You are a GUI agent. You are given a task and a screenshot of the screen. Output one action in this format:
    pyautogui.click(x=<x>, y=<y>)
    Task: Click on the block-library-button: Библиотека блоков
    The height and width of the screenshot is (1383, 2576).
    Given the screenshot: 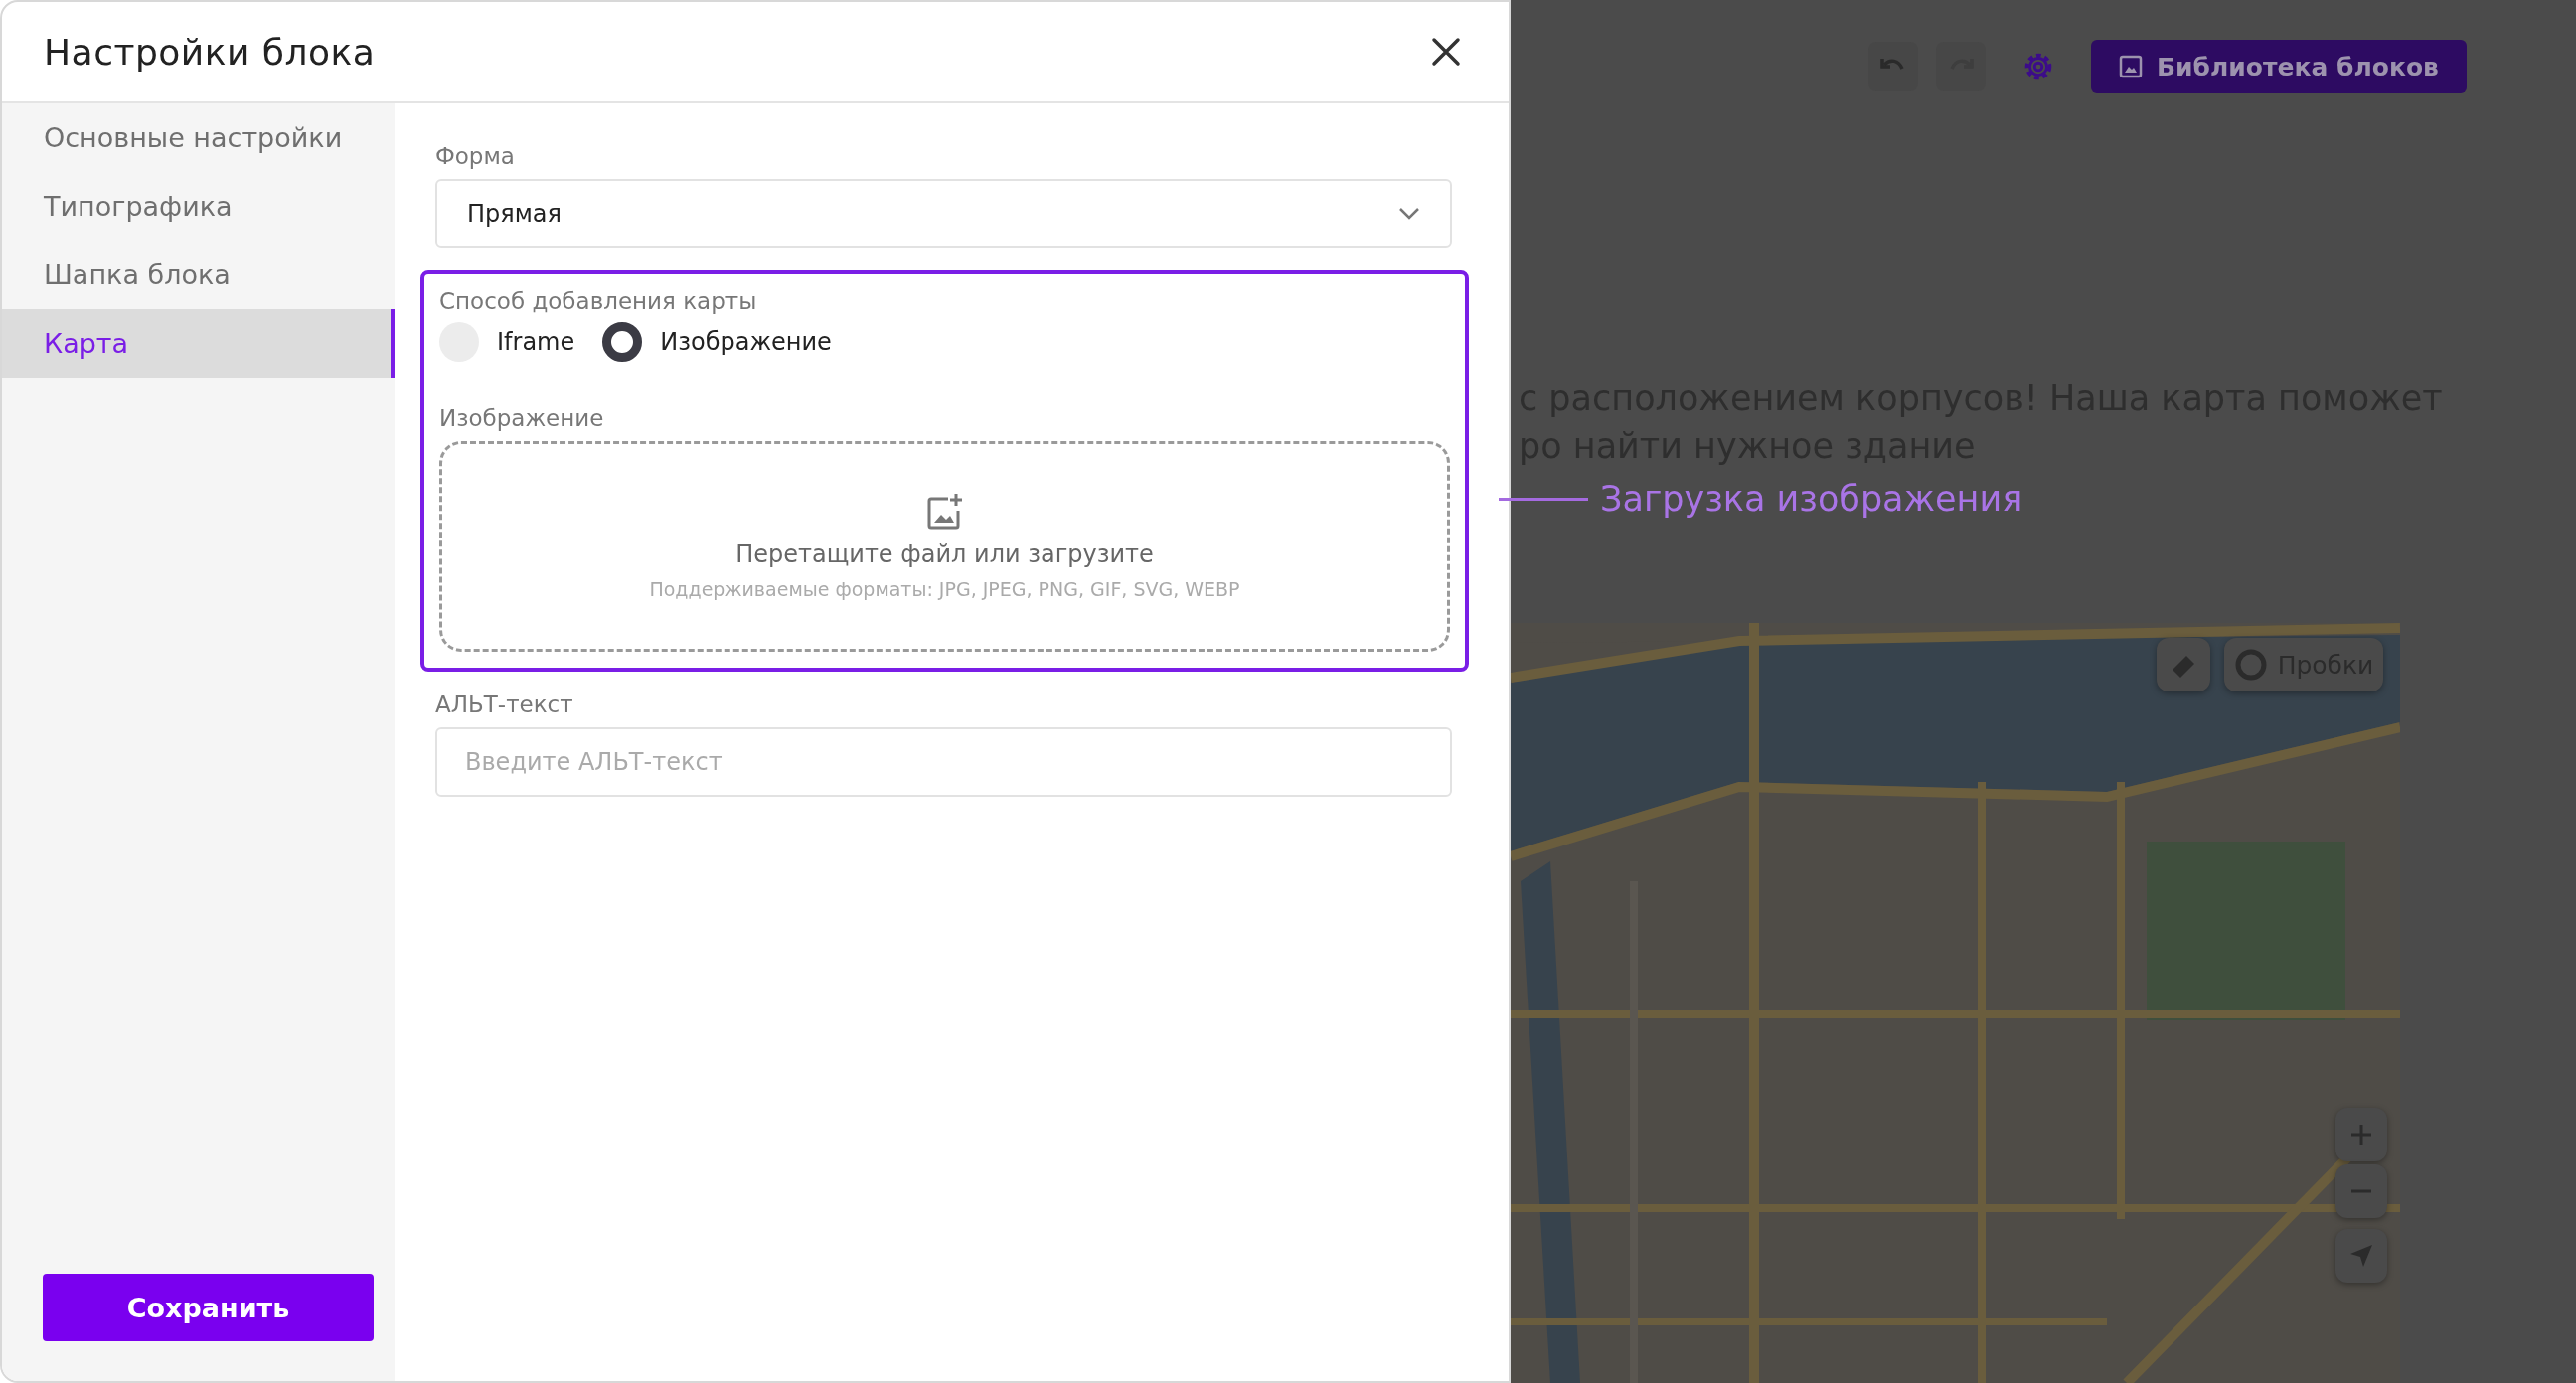 What is the action you would take?
    pyautogui.click(x=2279, y=66)
    